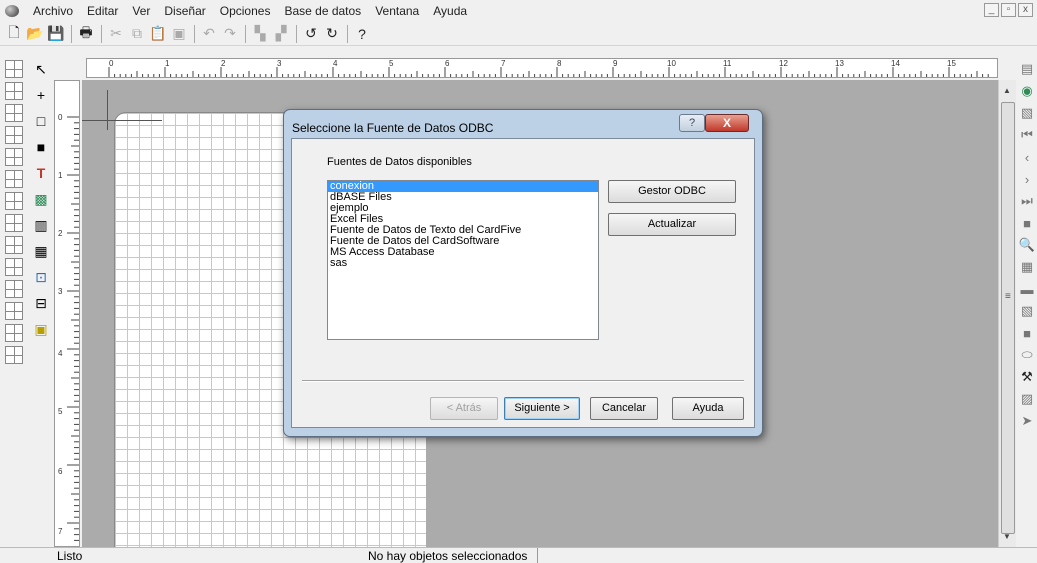 The height and width of the screenshot is (563, 1037). Describe the element at coordinates (158, 34) in the screenshot. I see `paste-icon: 📋` at that location.